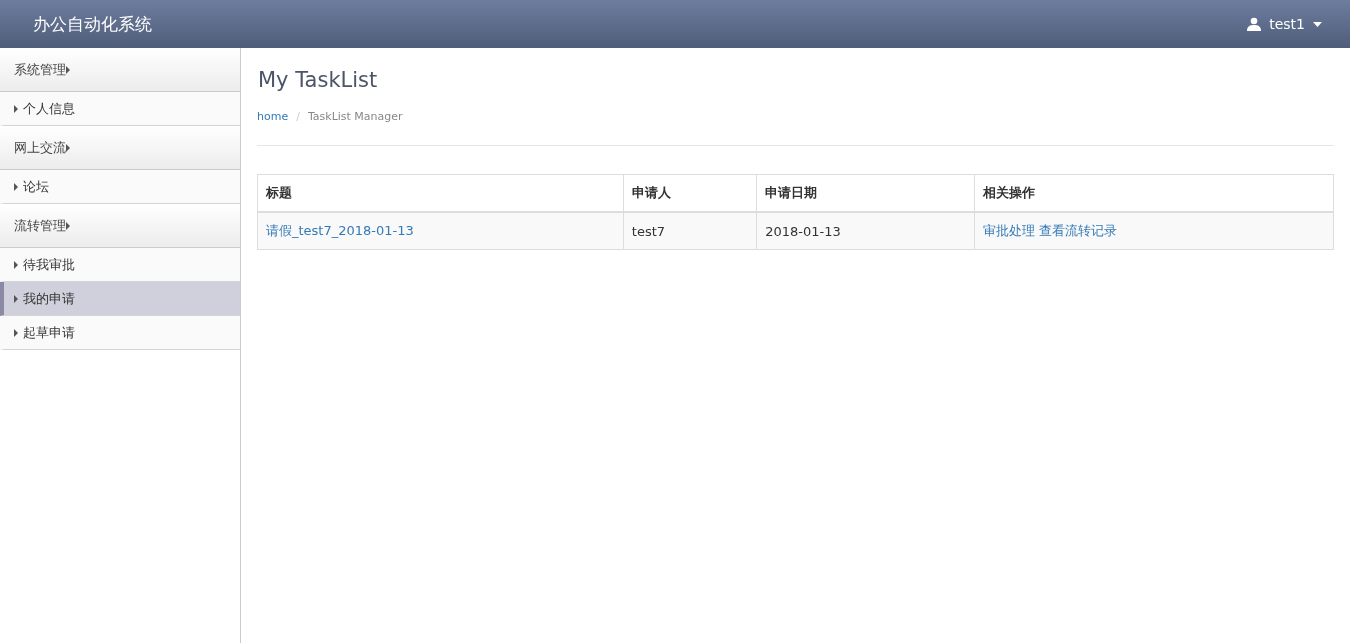  What do you see at coordinates (340, 230) in the screenshot?
I see `task-title-link: 请假_test7_2018-01-13` at bounding box center [340, 230].